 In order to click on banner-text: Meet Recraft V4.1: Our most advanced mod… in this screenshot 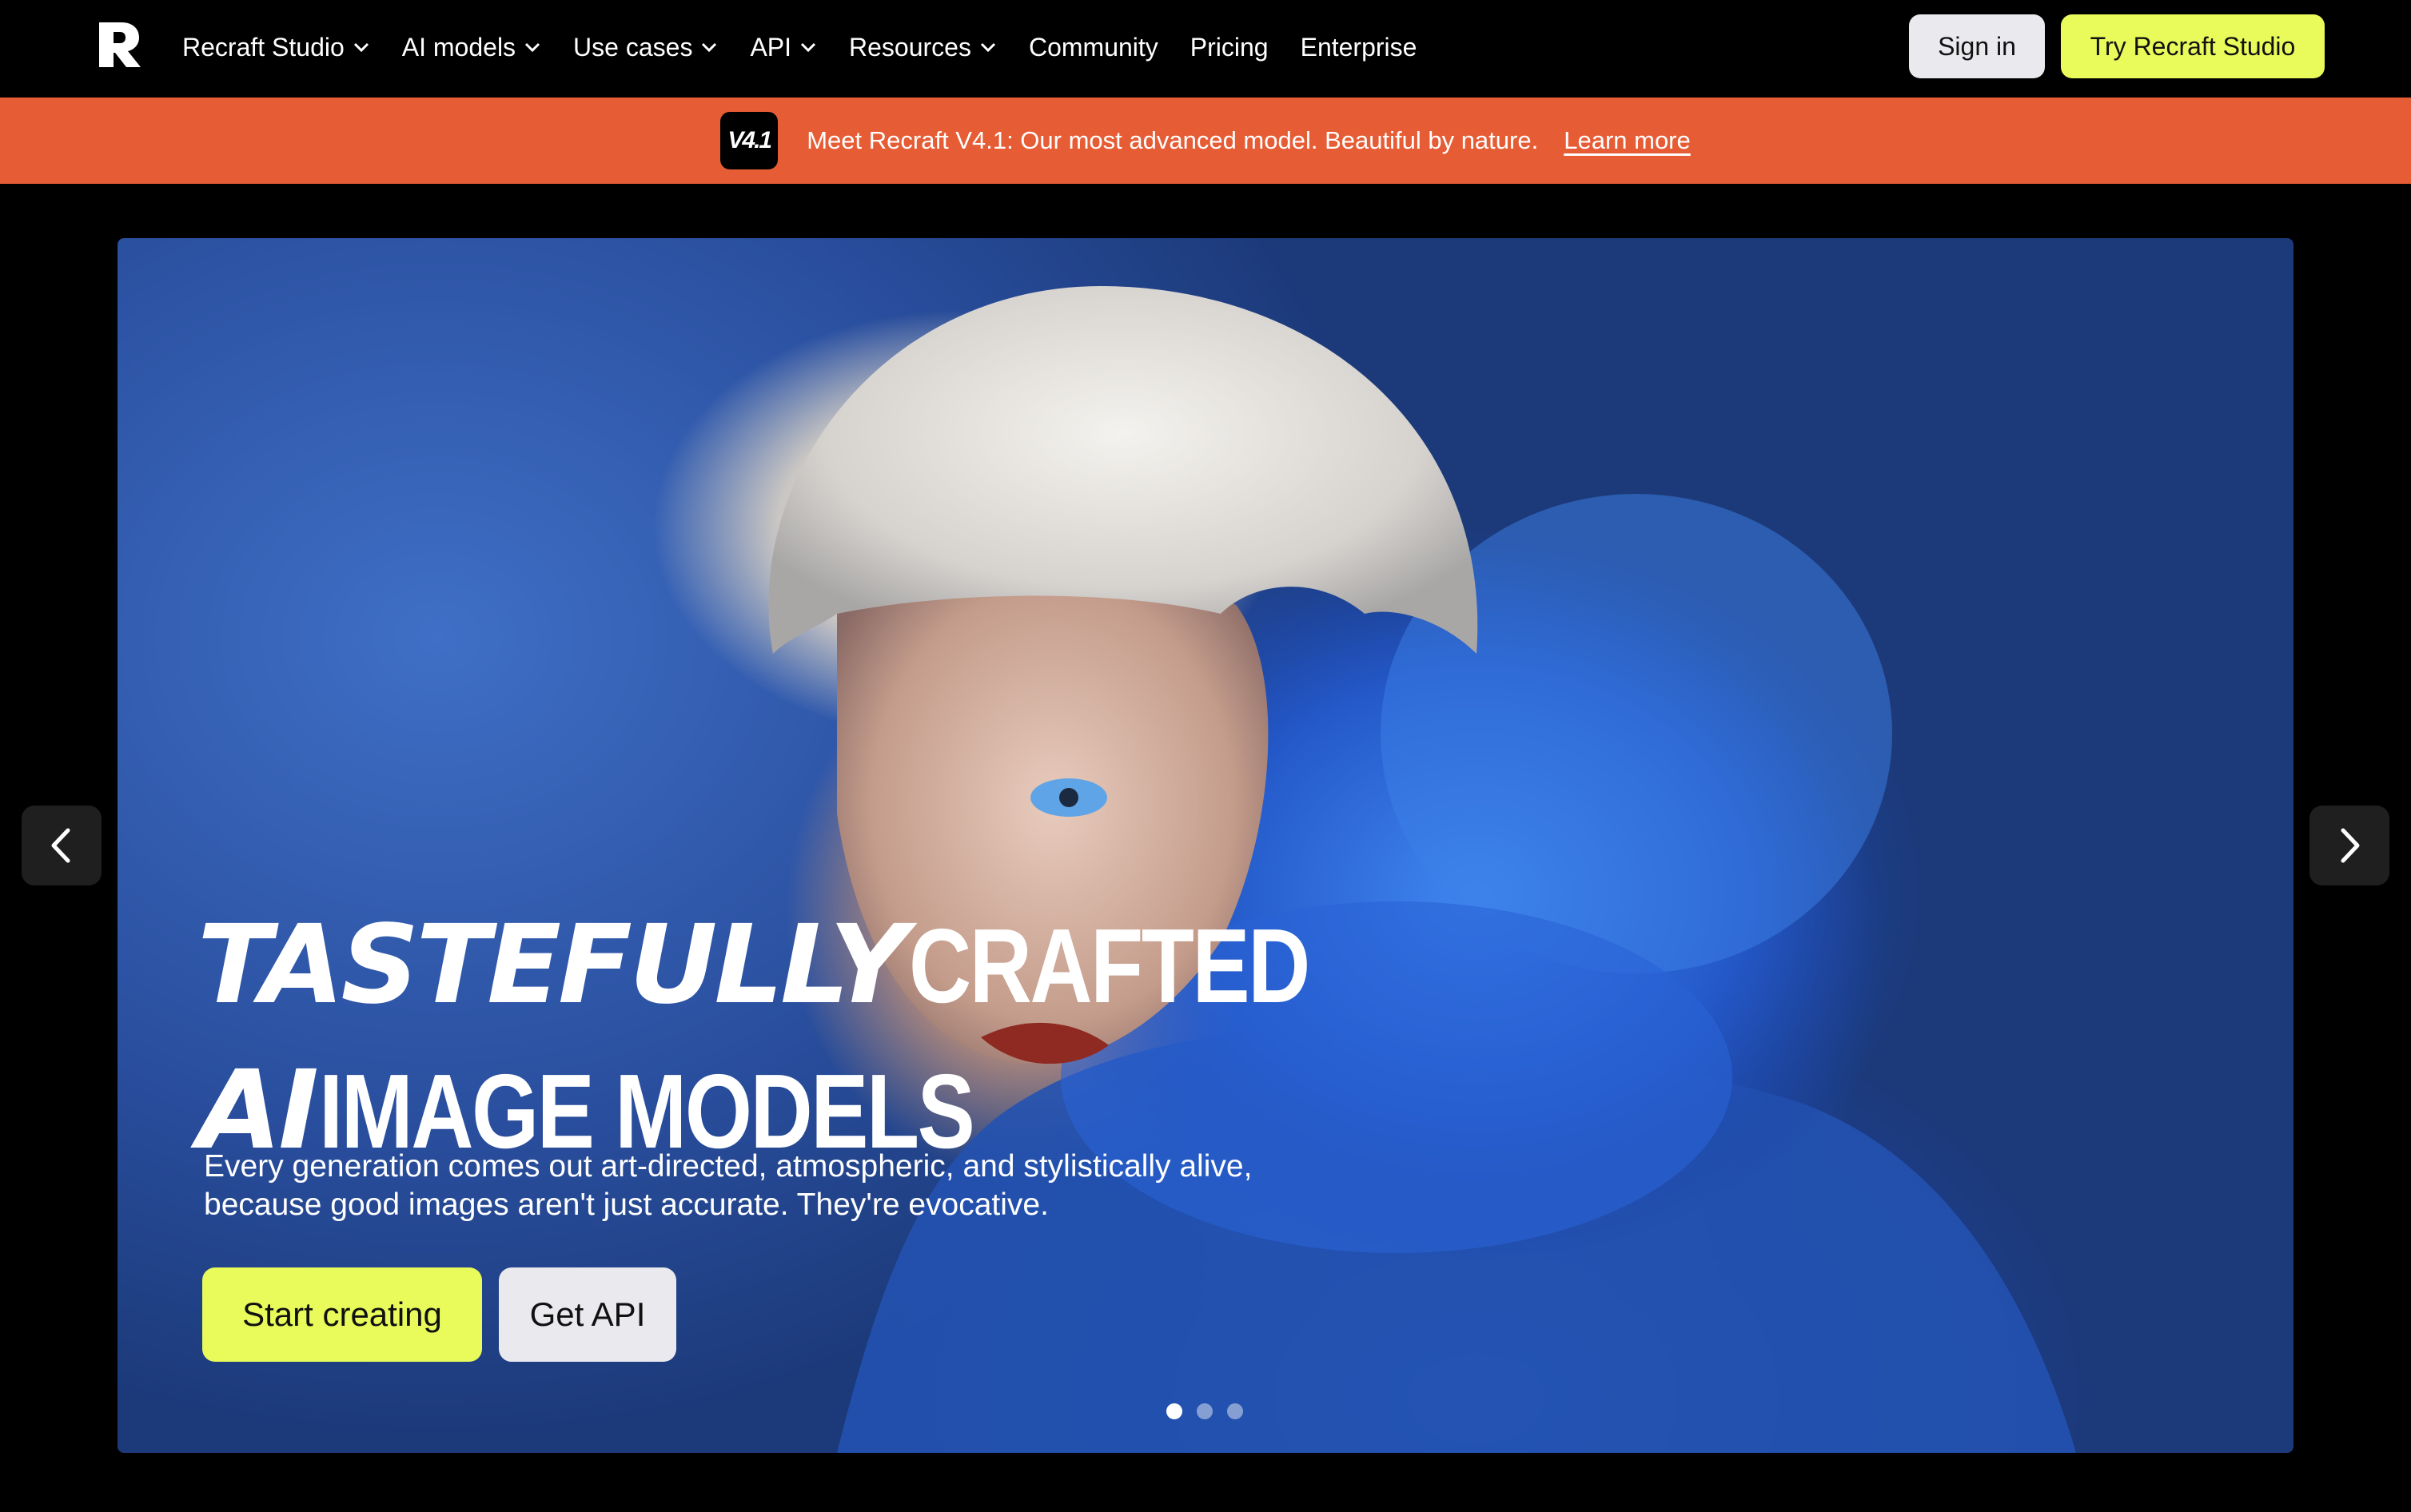, I will do `click(1173, 140)`.